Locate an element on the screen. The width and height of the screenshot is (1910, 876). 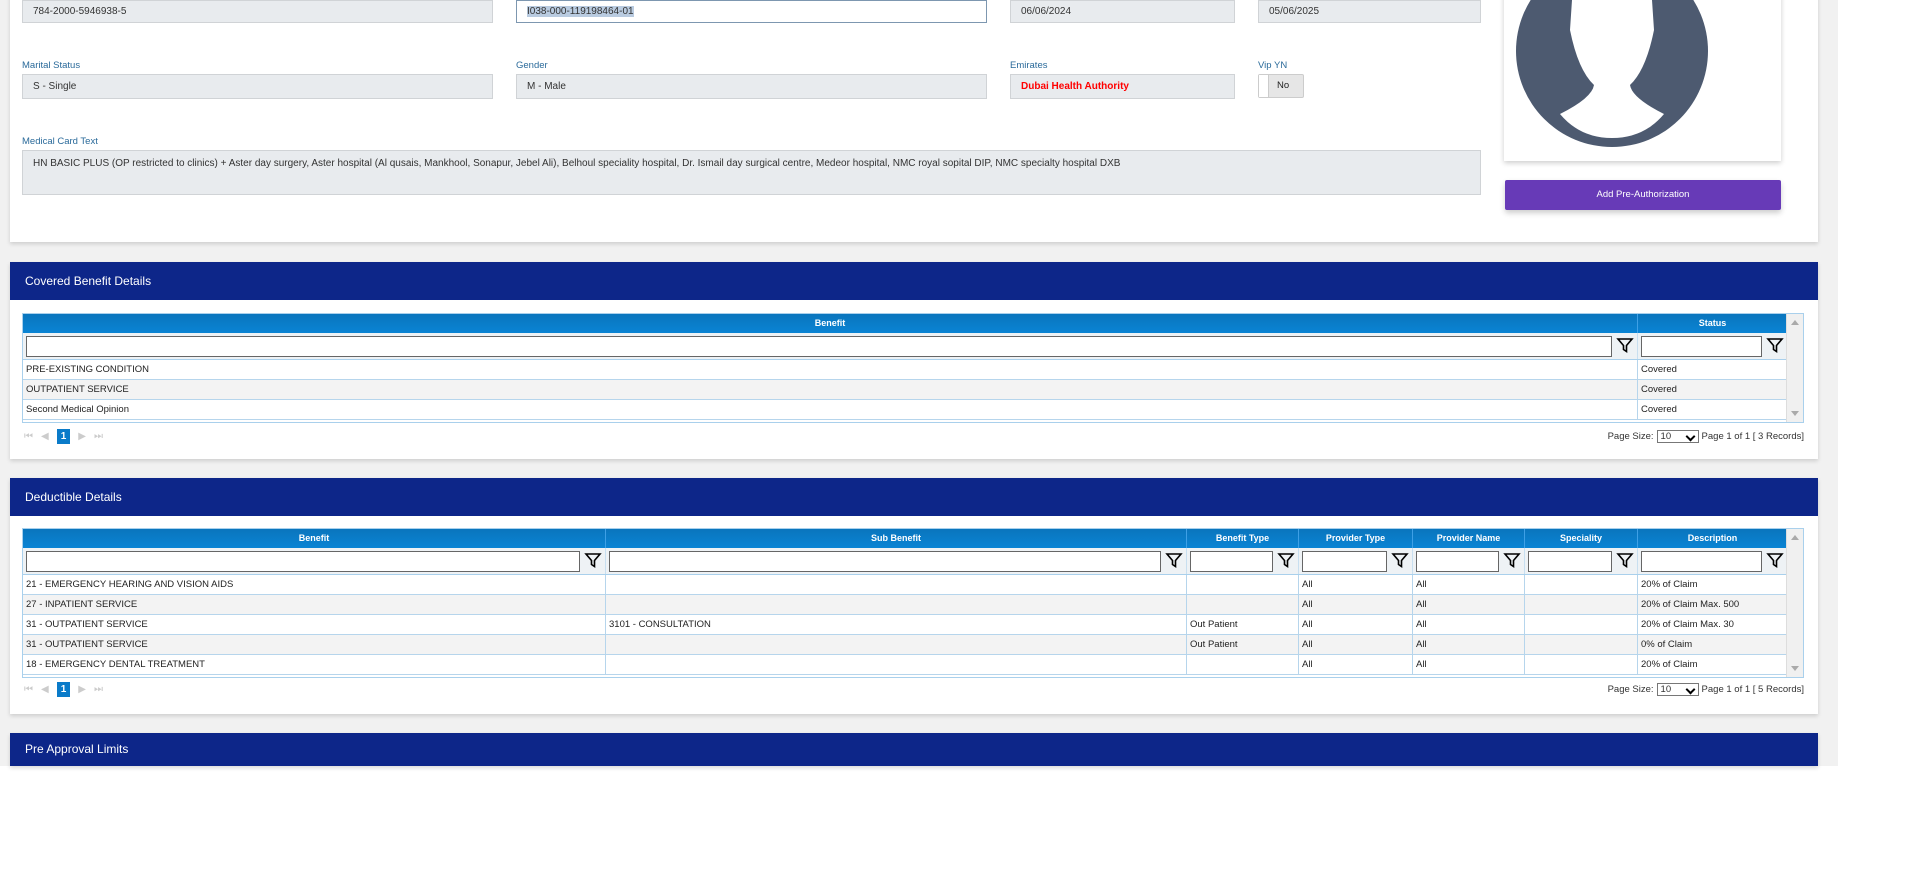
emirates-id-field: 784-2000-5946938-5 is located at coordinates (257, 11).